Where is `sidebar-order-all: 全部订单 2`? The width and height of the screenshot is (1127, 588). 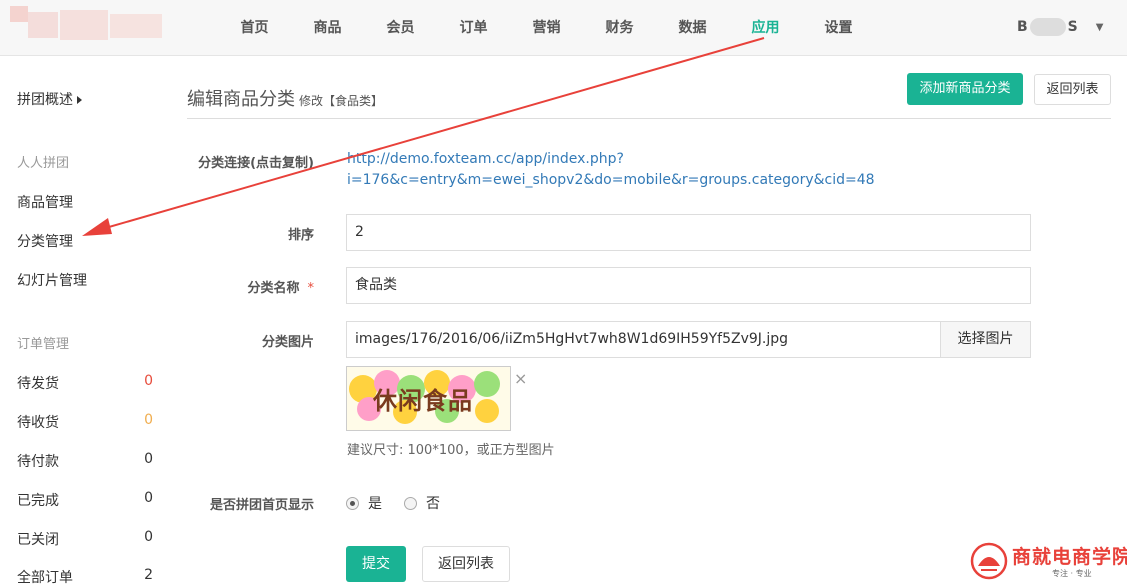 sidebar-order-all: 全部订单 2 is located at coordinates (92, 577).